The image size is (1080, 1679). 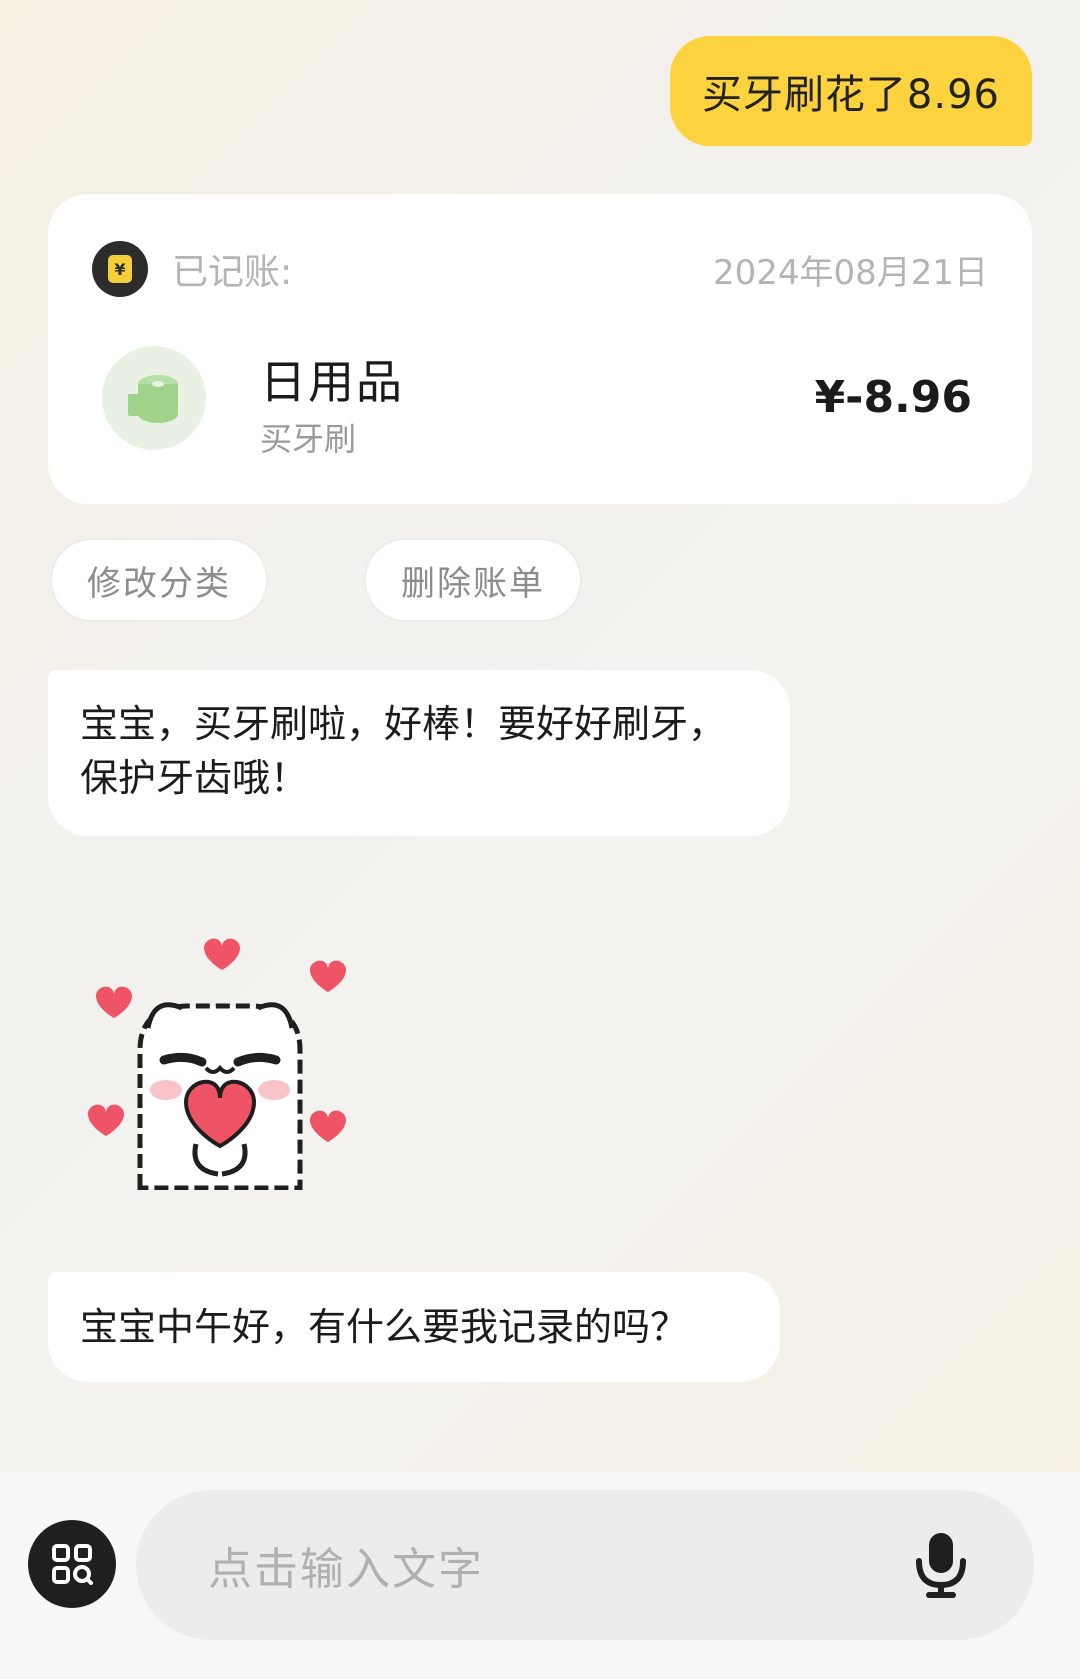 I want to click on assistant-greeting-bubble: 宝宝中午好，有什么要我记录的吗？, so click(x=414, y=1327).